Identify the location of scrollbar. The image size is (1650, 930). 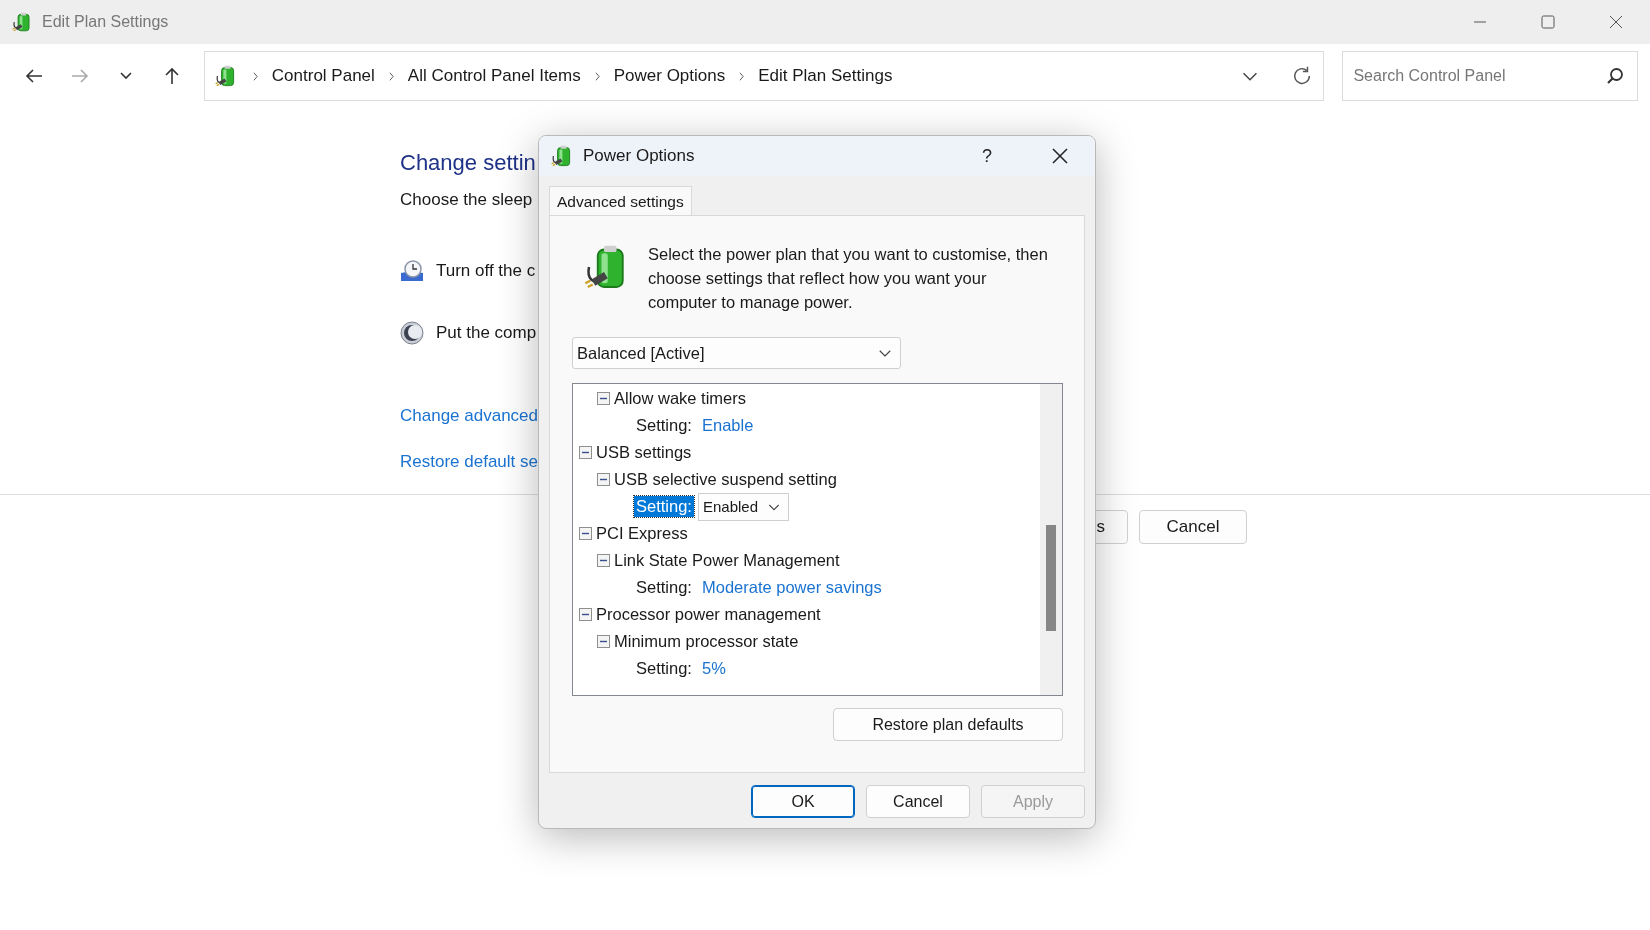
(1051, 539).